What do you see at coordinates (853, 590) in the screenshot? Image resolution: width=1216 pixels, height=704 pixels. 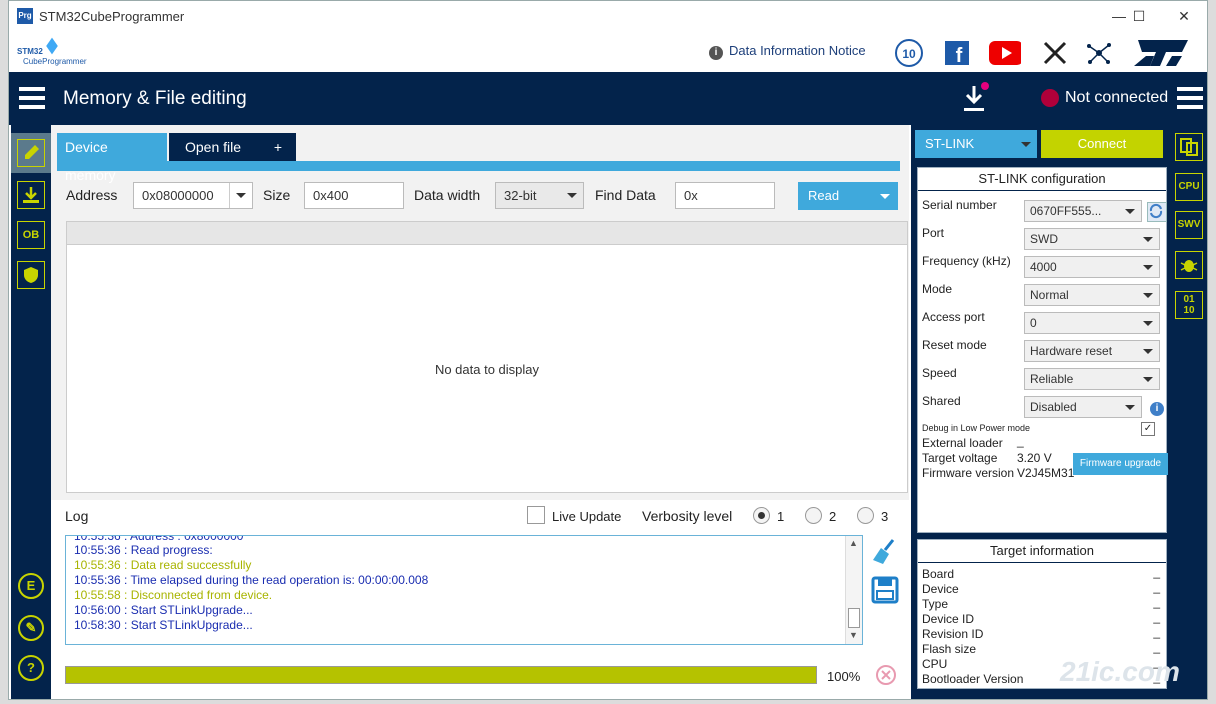 I see `log-scrollbar: ▲ ▼` at bounding box center [853, 590].